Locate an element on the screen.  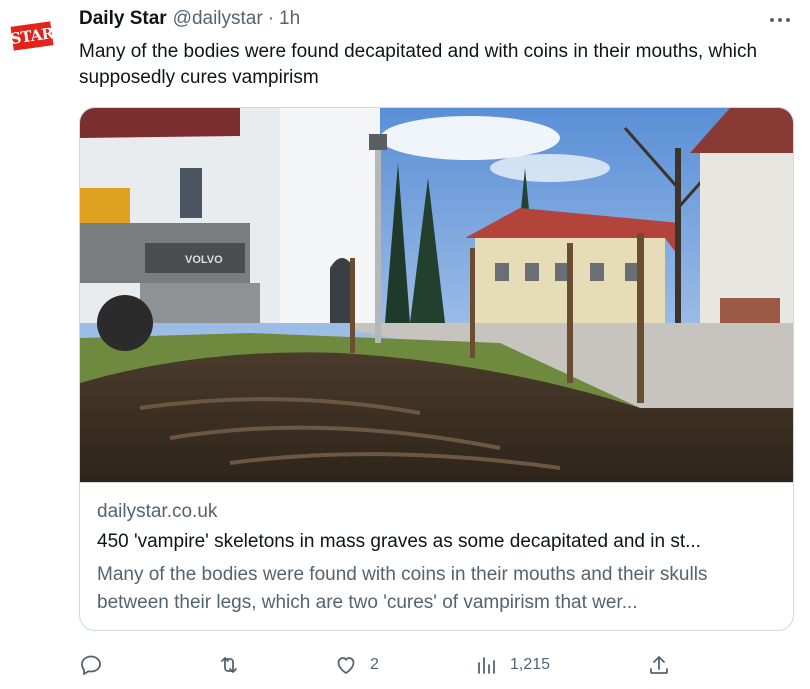
views-button: 1,215 is located at coordinates (512, 665).